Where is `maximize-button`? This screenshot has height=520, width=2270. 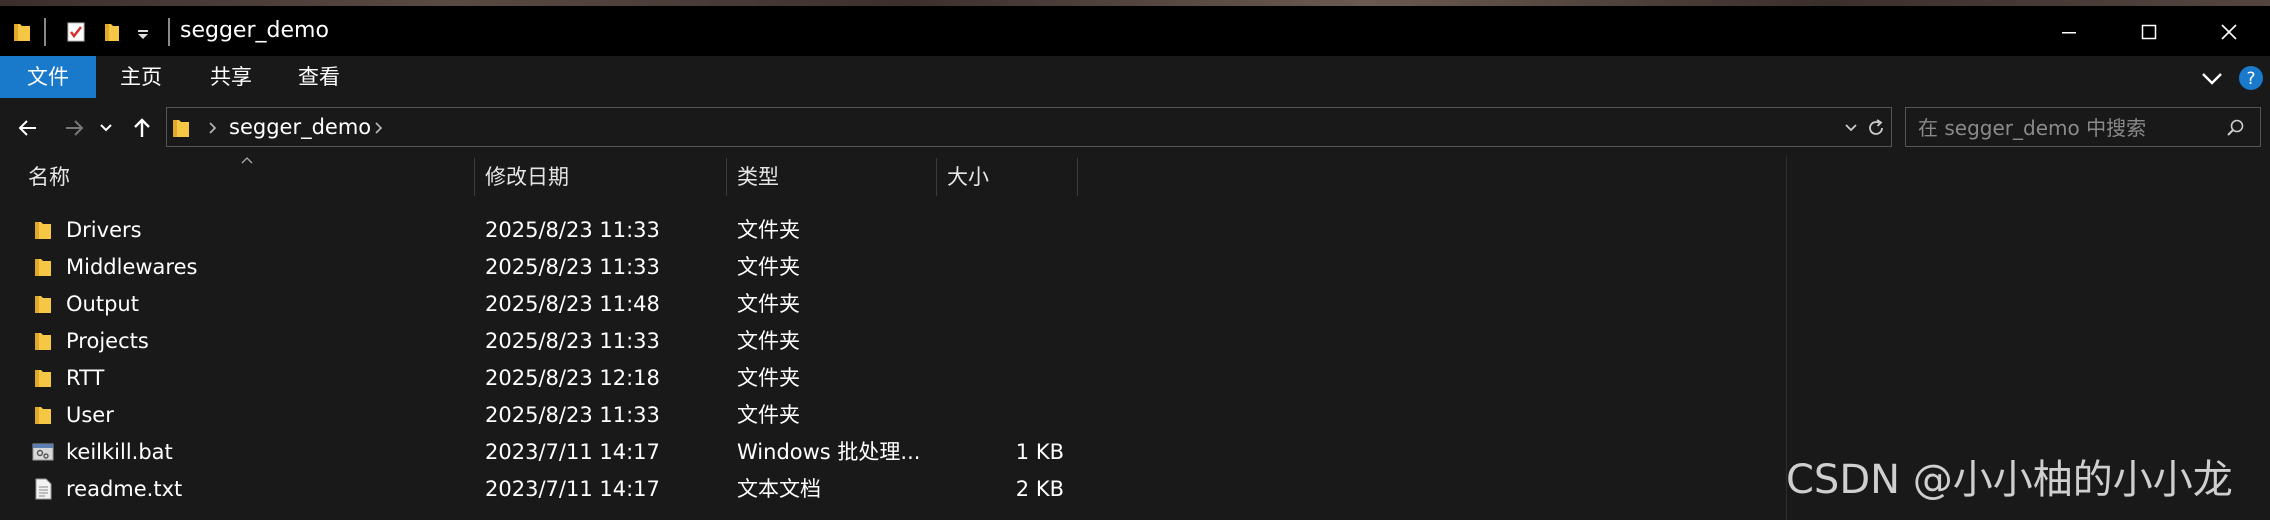
maximize-button is located at coordinates (2149, 32).